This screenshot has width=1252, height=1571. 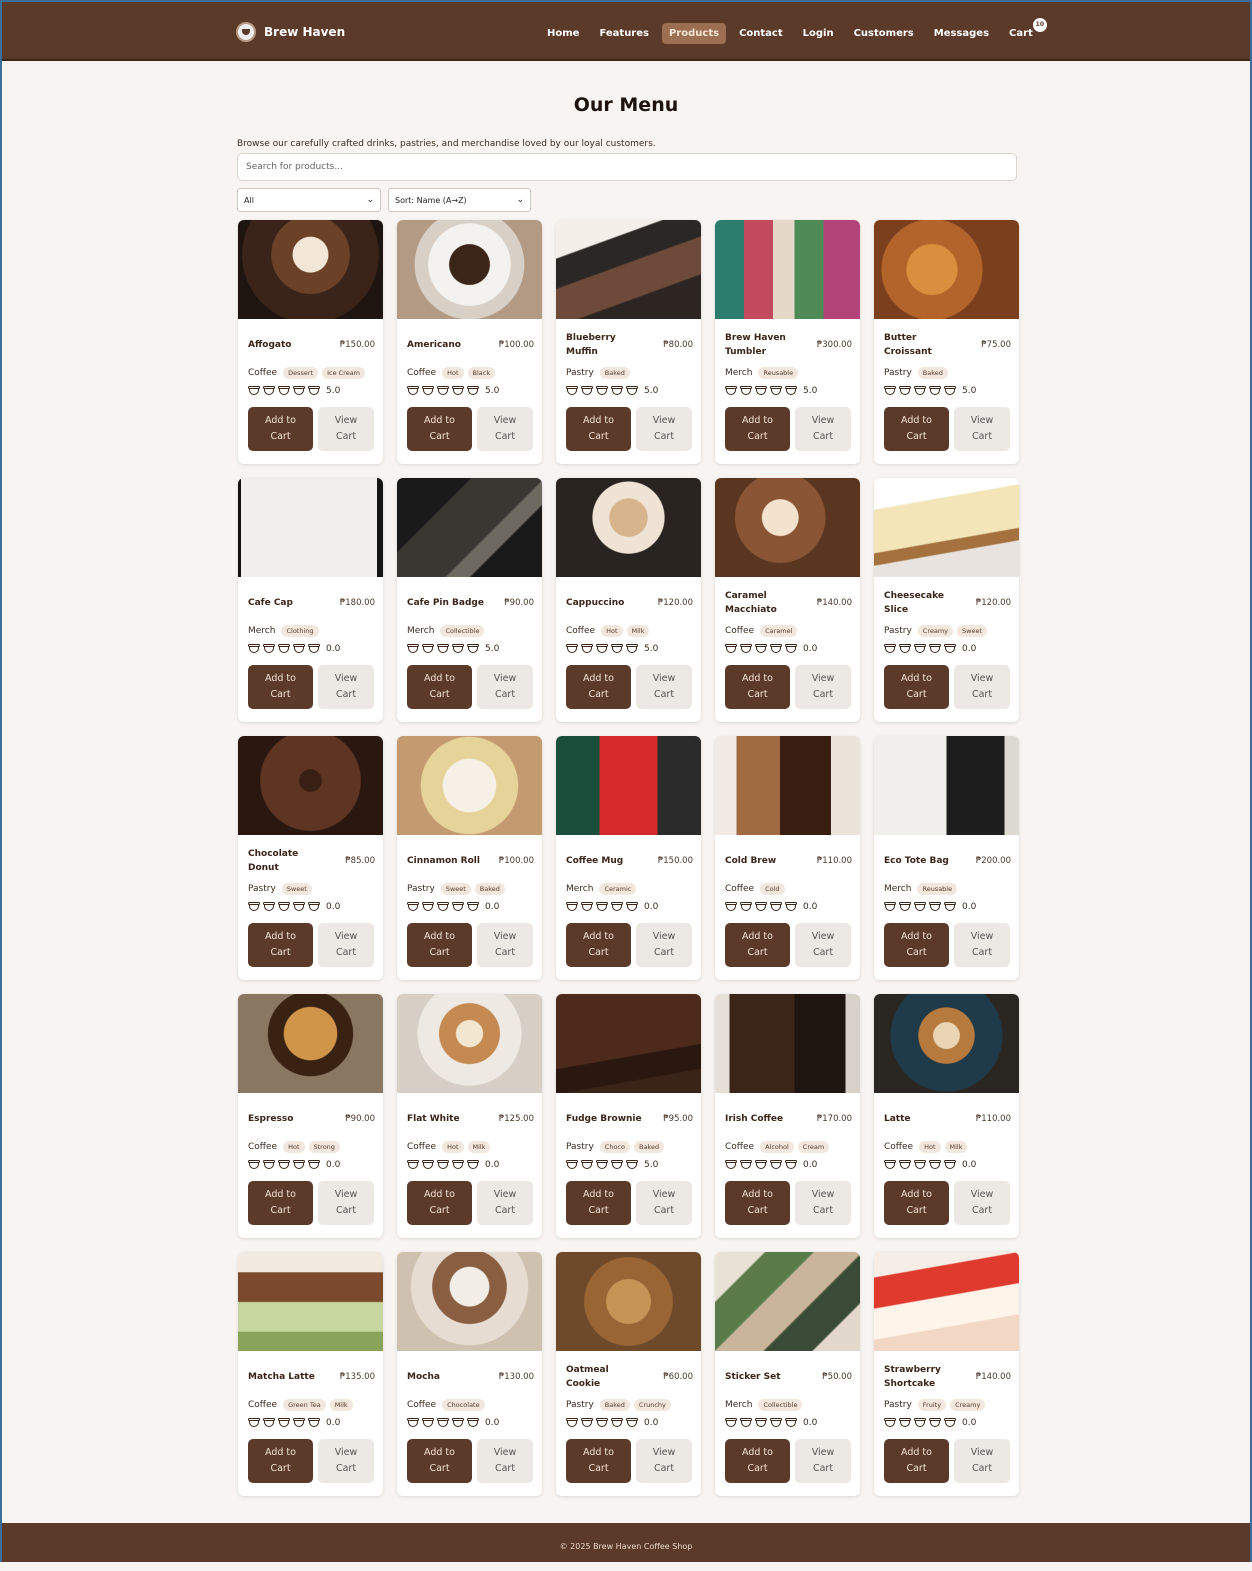 What do you see at coordinates (935, 1405) in the screenshot?
I see `product-meta: Pastry Fruity Creamy` at bounding box center [935, 1405].